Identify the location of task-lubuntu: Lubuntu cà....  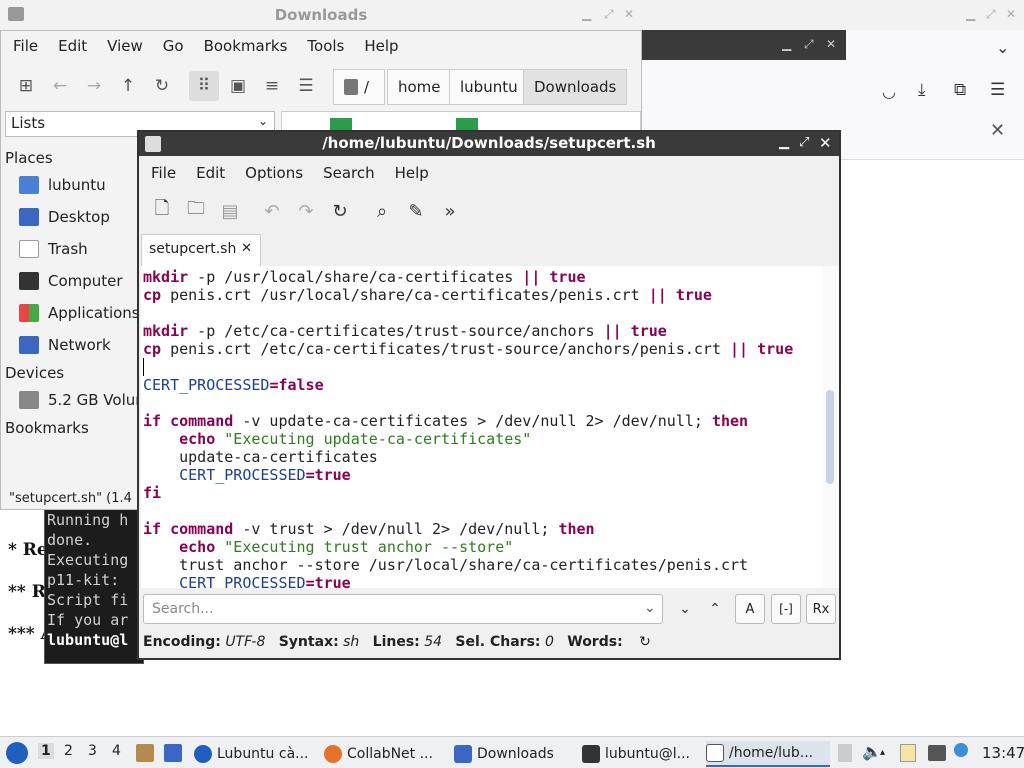
(254, 754).